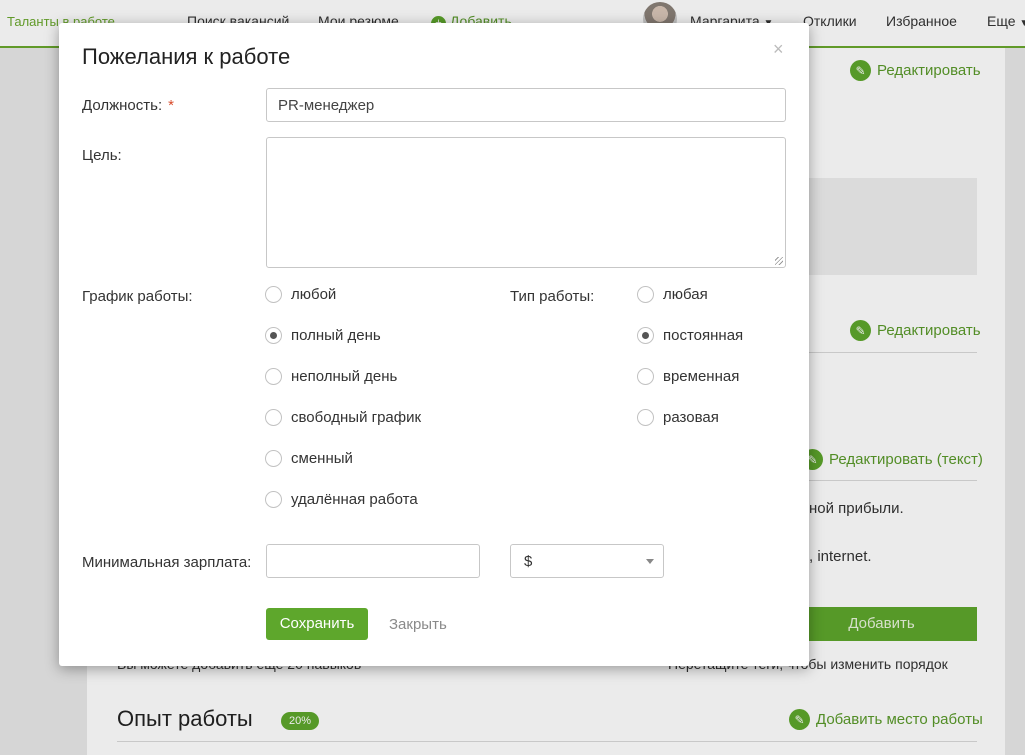 Image resolution: width=1025 pixels, height=755 pixels. Describe the element at coordinates (344, 376) in the screenshot. I see `radio-label: неполный день` at that location.